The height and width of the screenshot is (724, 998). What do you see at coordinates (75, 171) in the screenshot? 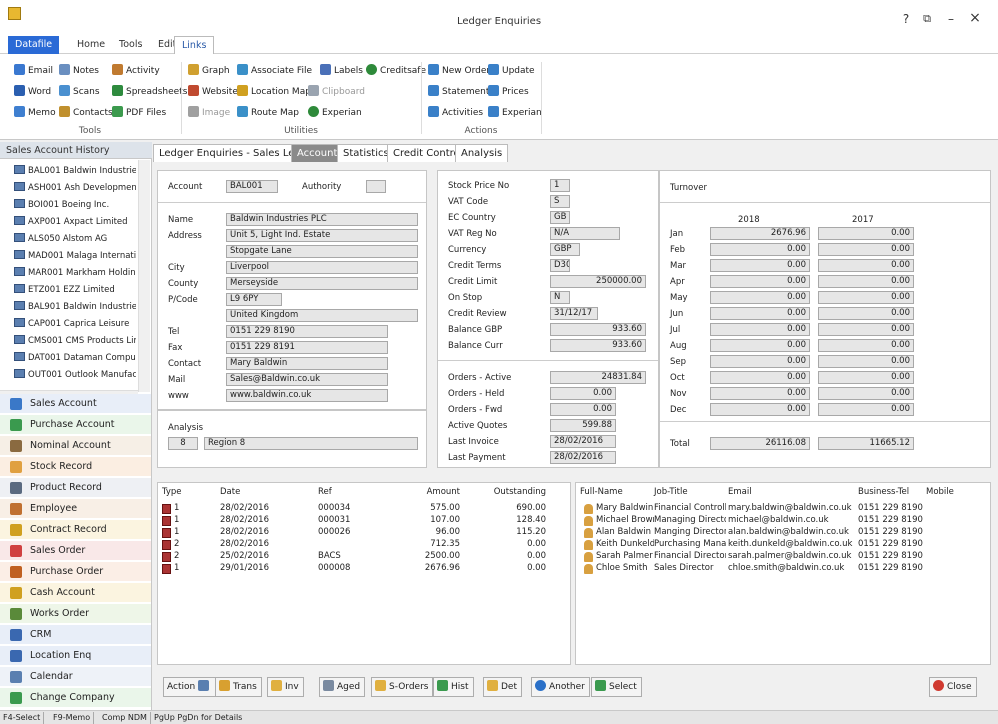
I see `tree-item: BAL001 Baldwin Industries P` at bounding box center [75, 171].